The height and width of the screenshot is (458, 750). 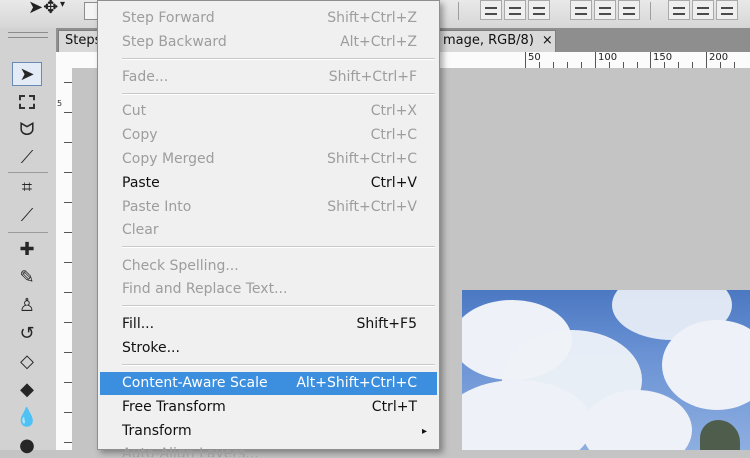 I want to click on distribute-vertical-centers-icon, so click(x=703, y=10).